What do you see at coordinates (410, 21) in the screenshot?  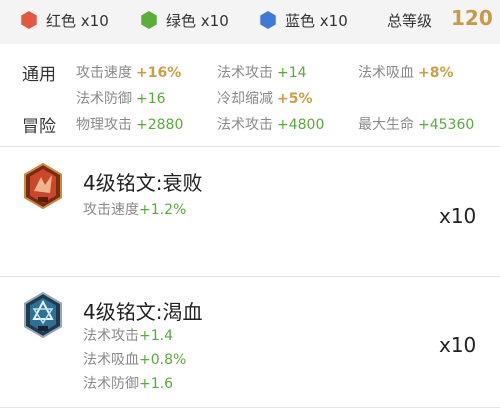 I see `total-level-label: 总等级` at bounding box center [410, 21].